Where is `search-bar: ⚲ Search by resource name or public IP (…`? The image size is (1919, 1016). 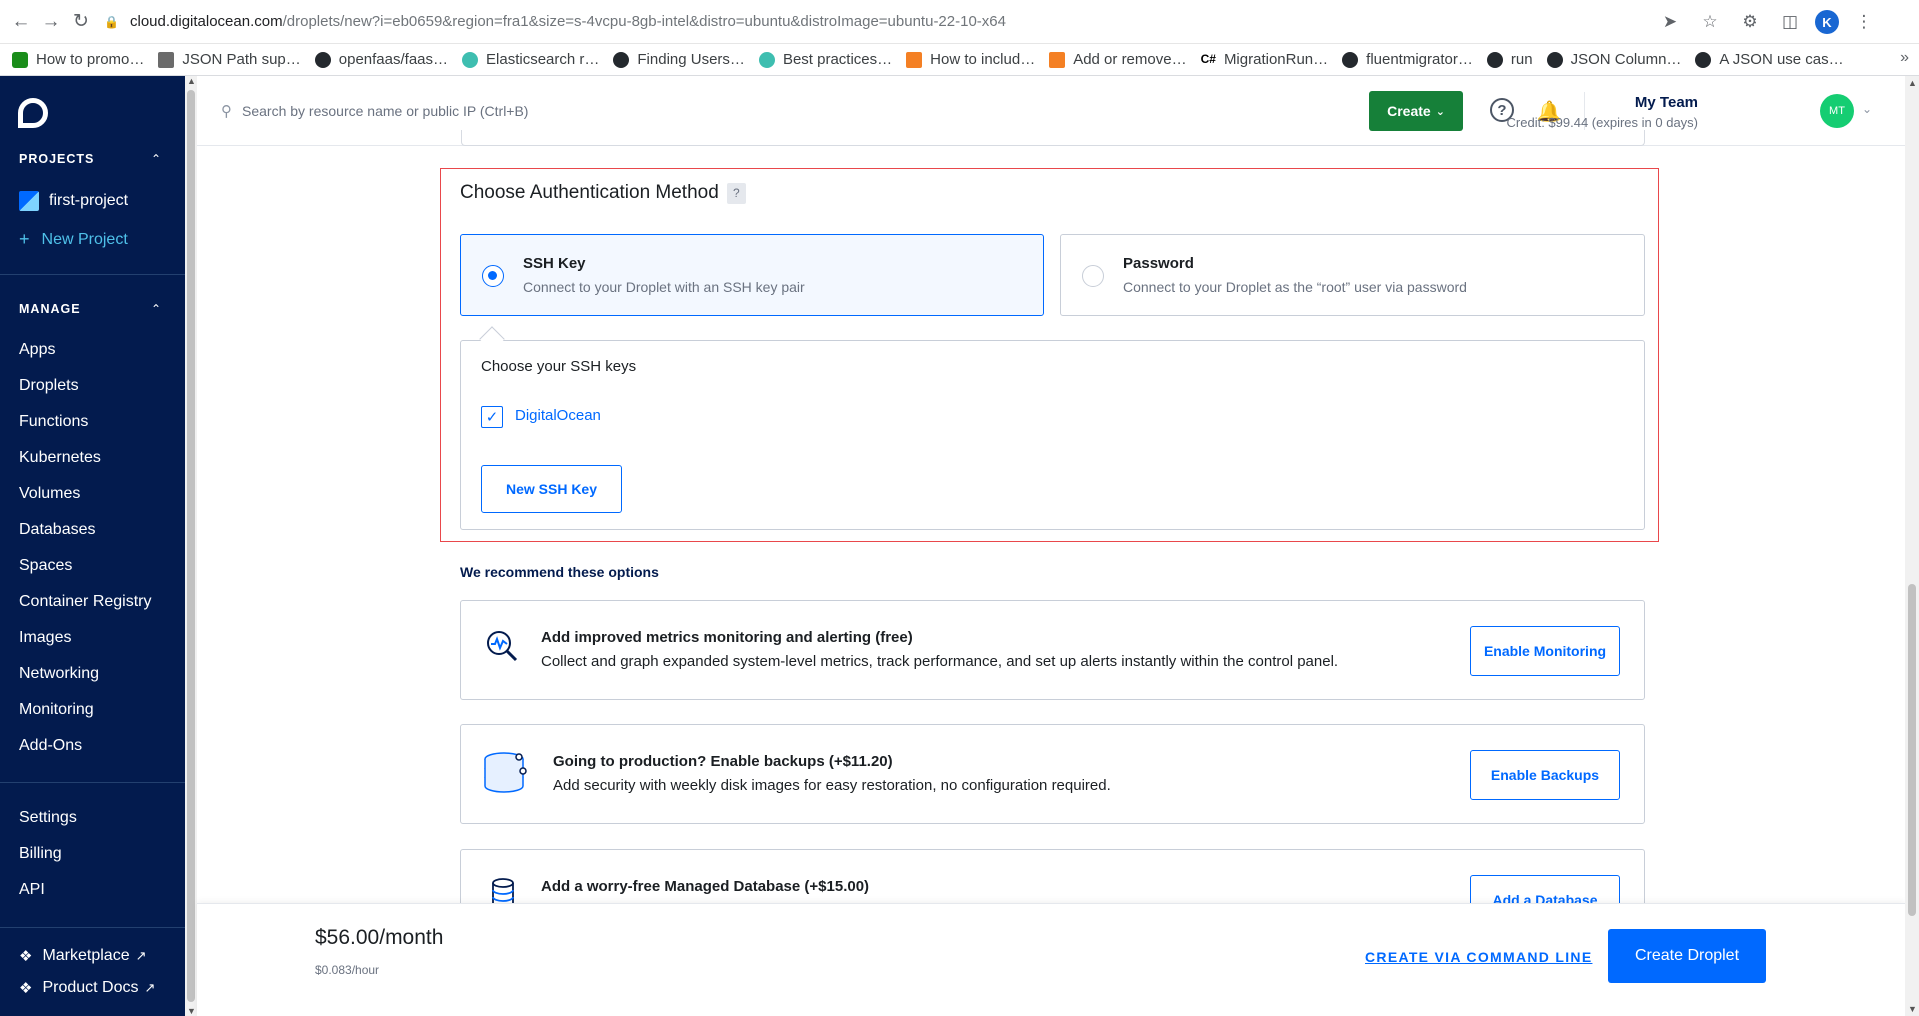 search-bar: ⚲ Search by resource name or public IP (… is located at coordinates (374, 111).